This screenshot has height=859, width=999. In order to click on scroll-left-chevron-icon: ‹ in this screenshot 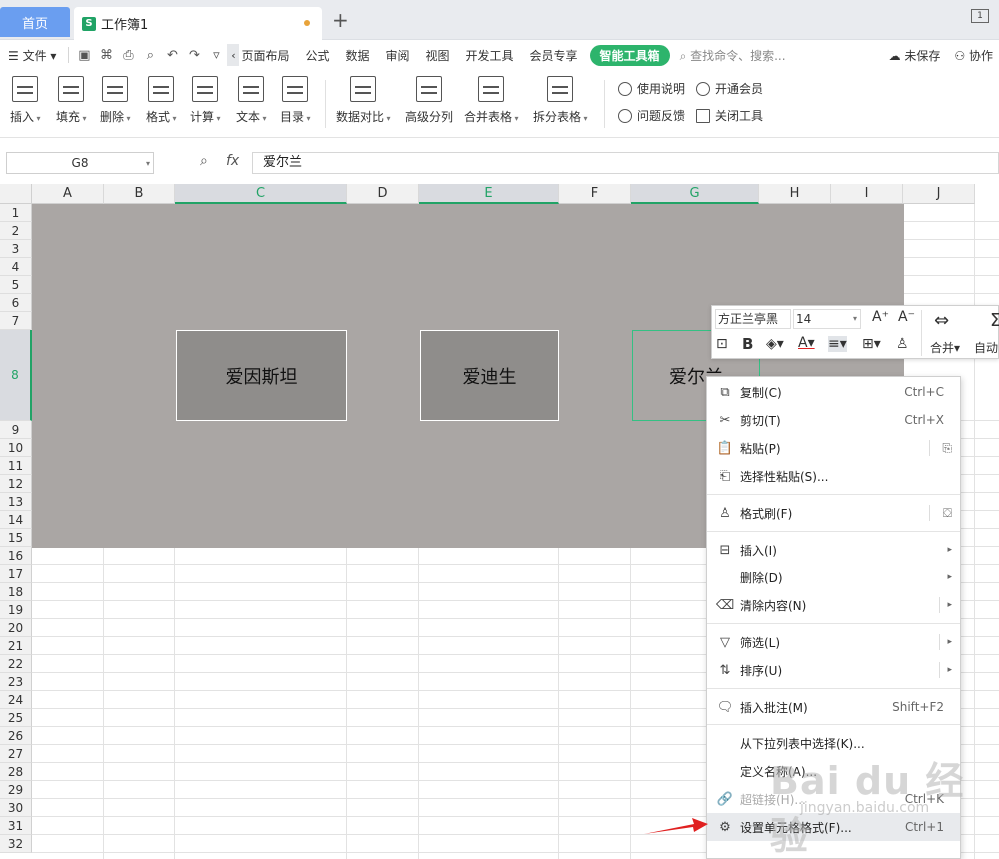, I will do `click(233, 55)`.